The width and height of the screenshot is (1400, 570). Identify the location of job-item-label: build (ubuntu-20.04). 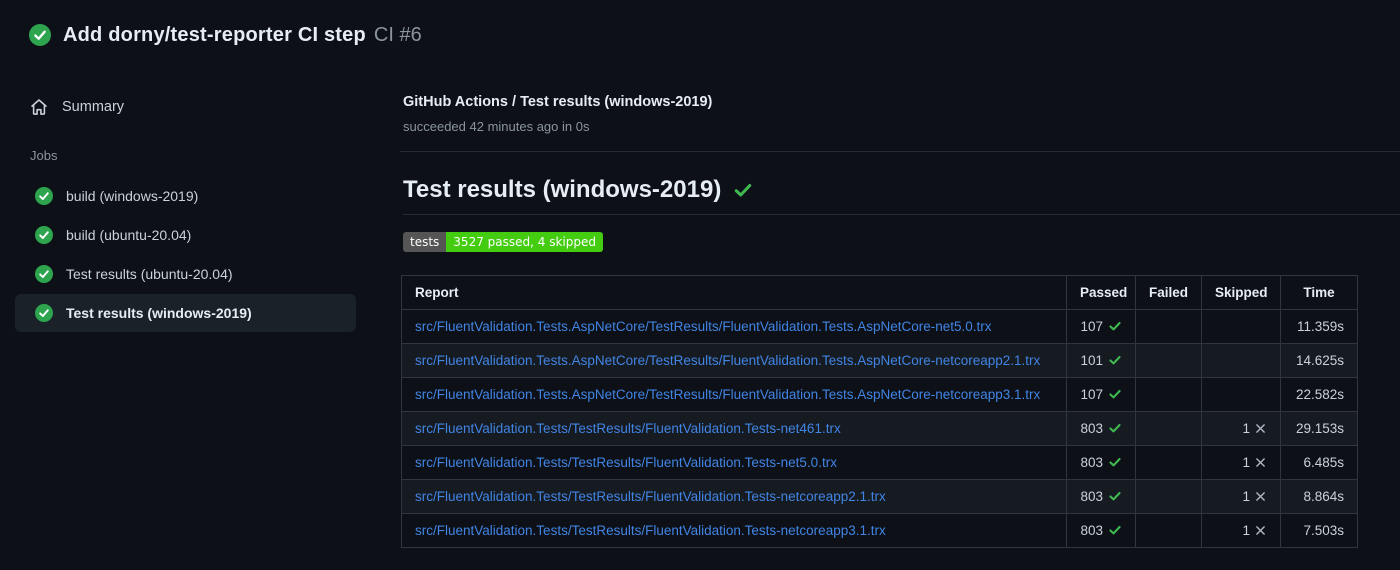
(129, 235).